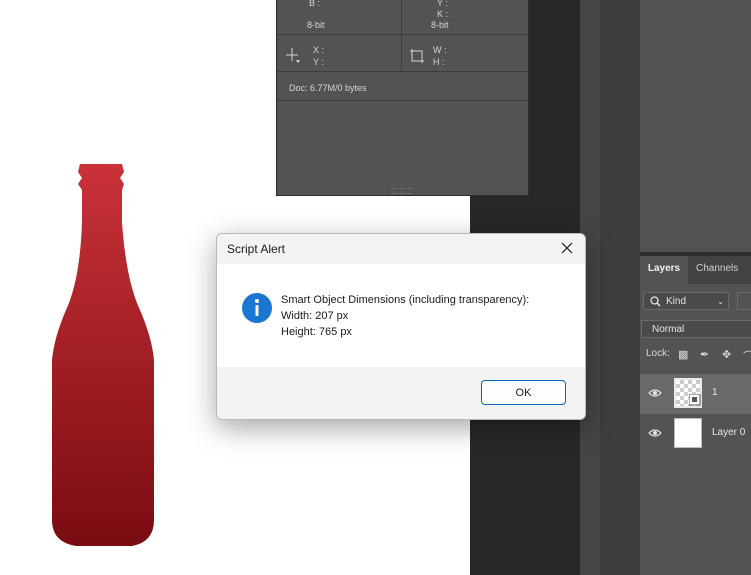  Describe the element at coordinates (567, 248) in the screenshot. I see `close-icon` at that location.